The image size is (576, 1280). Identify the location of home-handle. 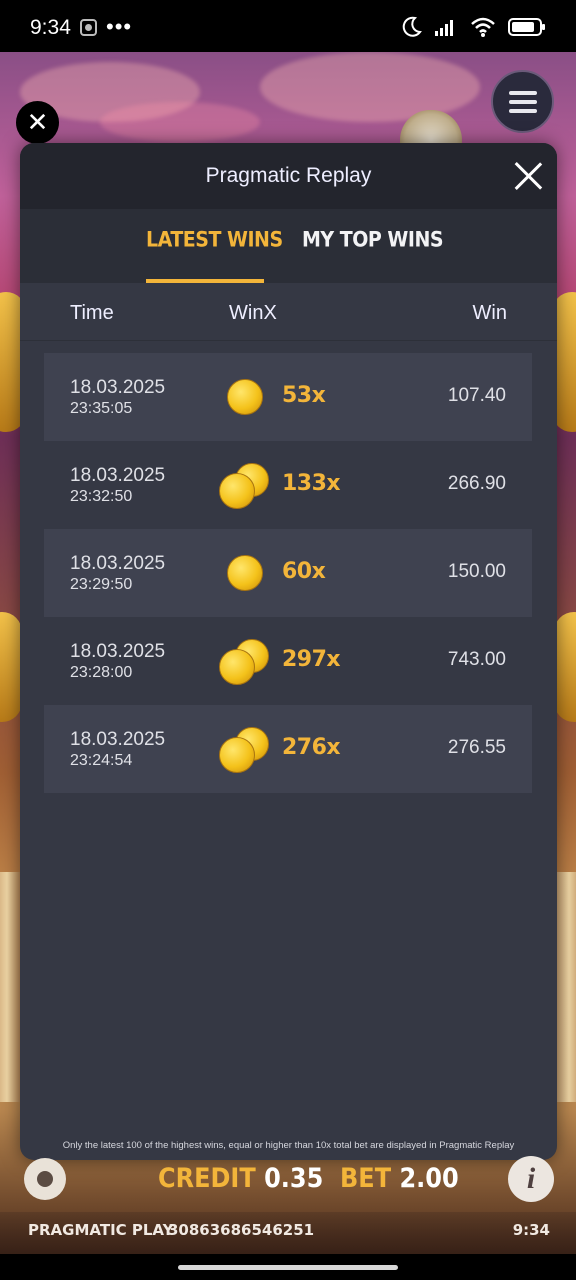
(288, 1267).